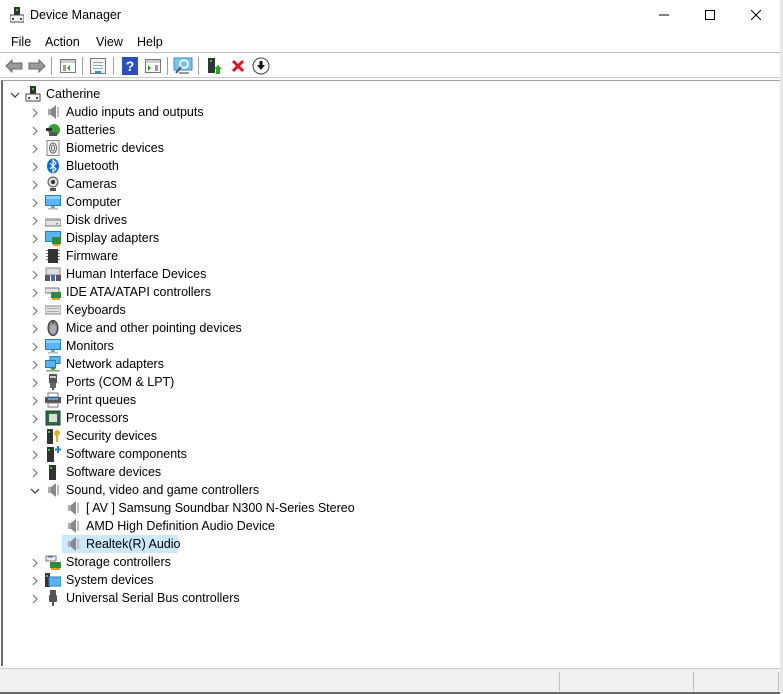 The height and width of the screenshot is (694, 783). I want to click on tree-category: Software components, so click(126, 454).